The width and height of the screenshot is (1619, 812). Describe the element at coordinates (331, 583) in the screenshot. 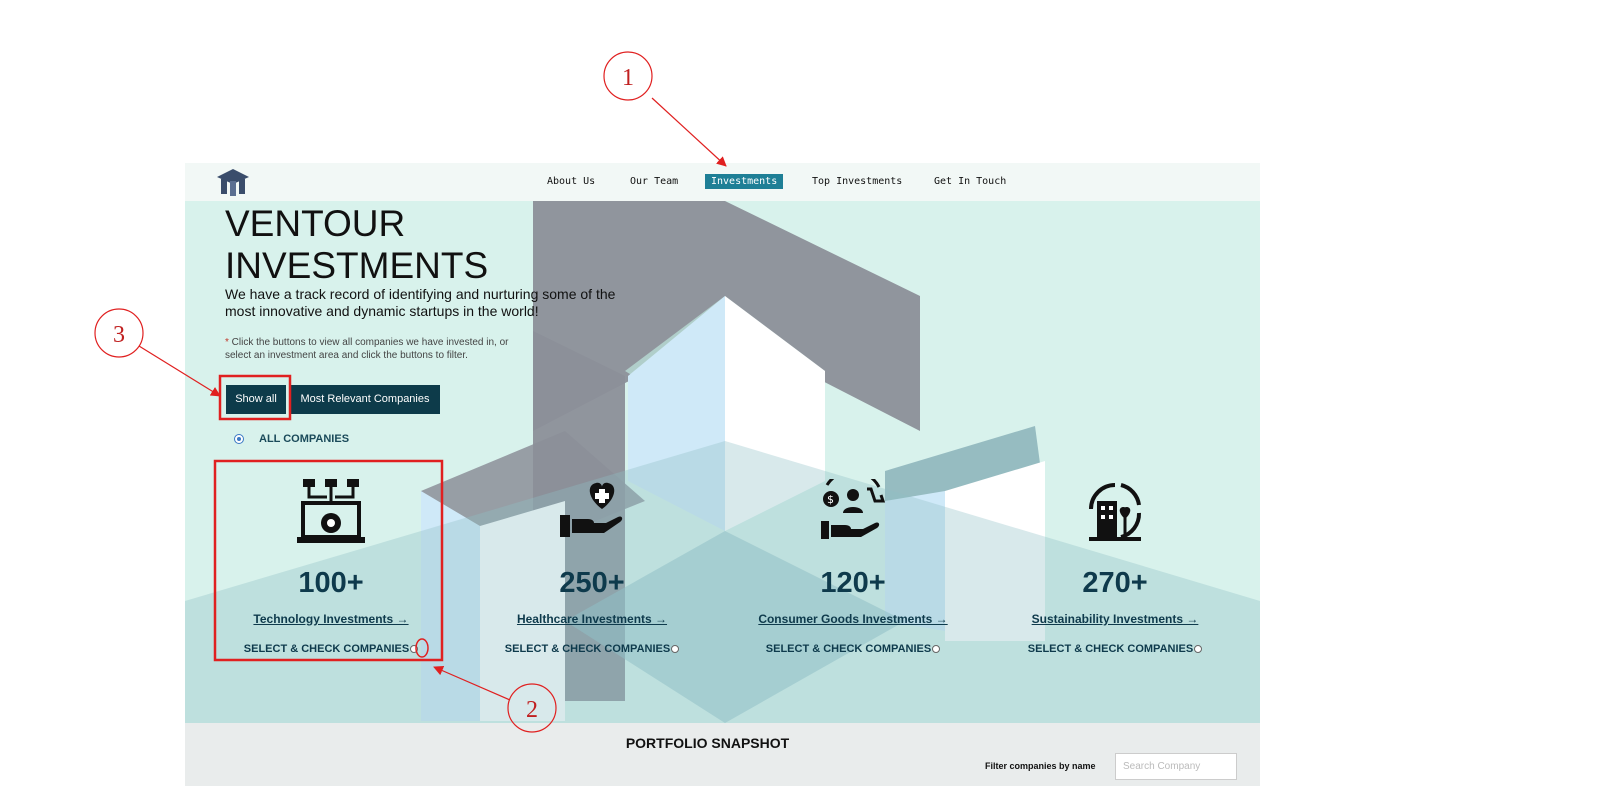

I see `technology-count: 100+` at that location.